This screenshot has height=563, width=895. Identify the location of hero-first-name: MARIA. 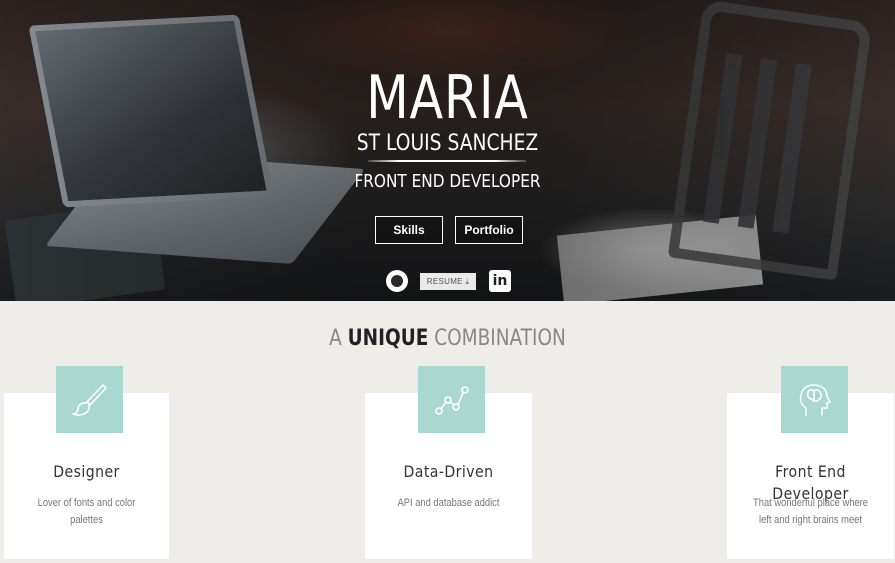
(447, 98).